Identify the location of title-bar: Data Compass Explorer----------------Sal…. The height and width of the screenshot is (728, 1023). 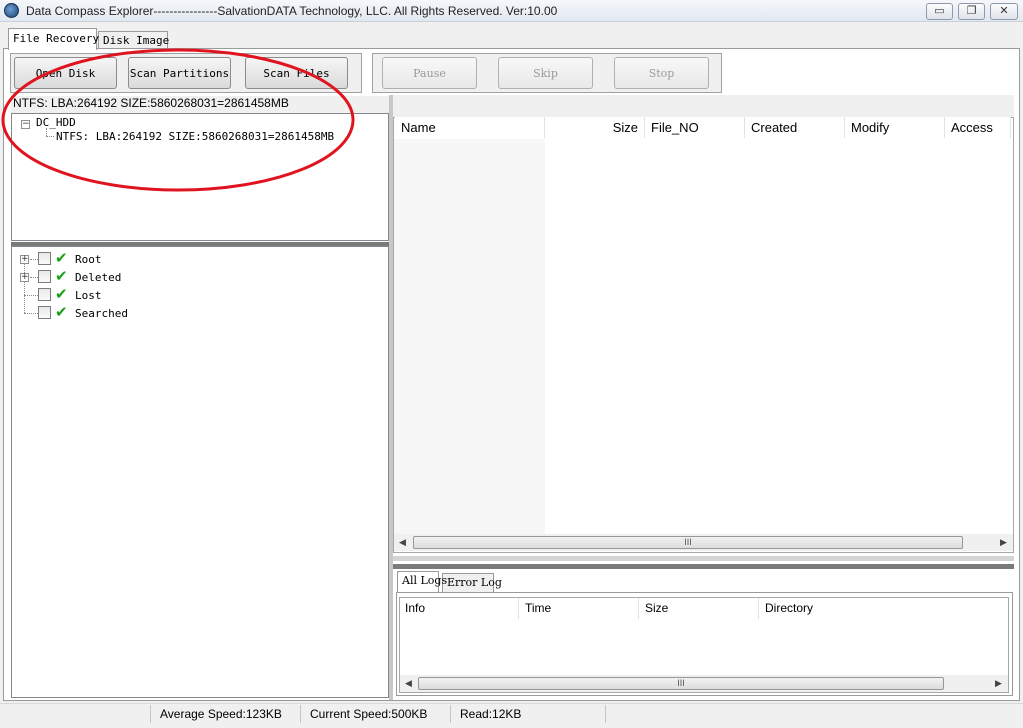
(511, 11).